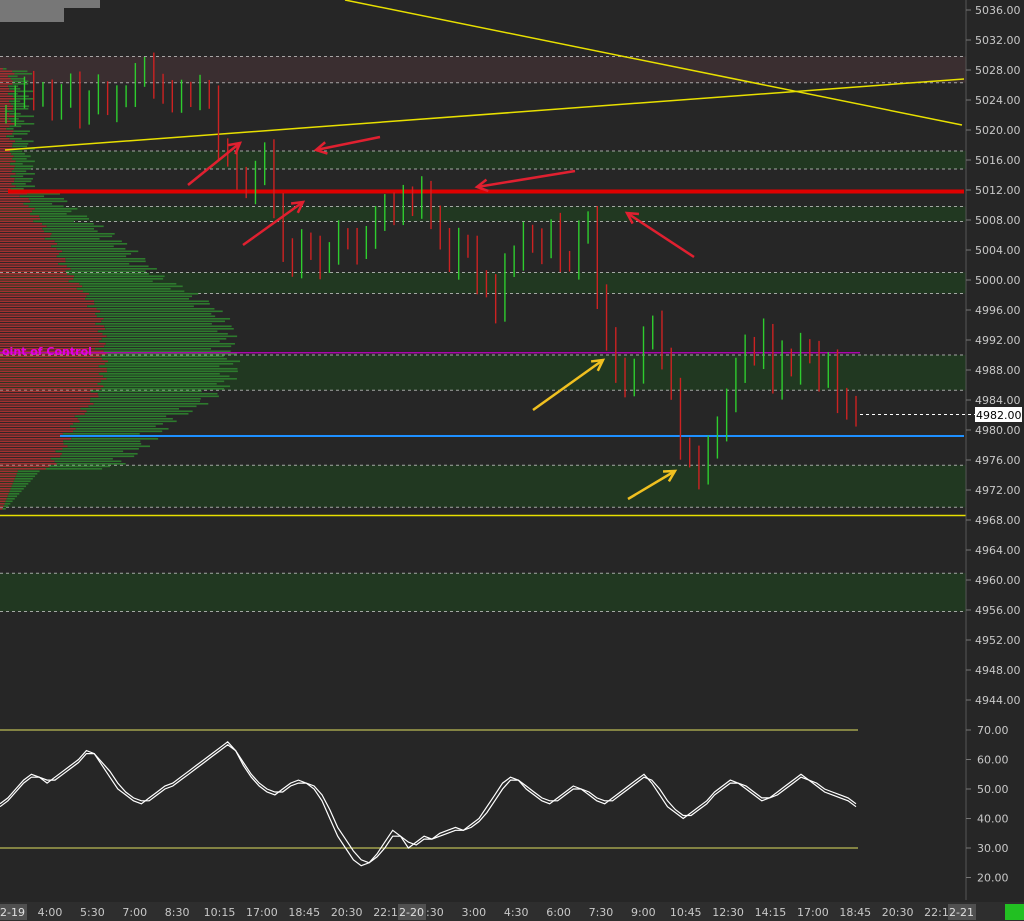 The height and width of the screenshot is (921, 1024). What do you see at coordinates (998, 370) in the screenshot?
I see `price-tick-label-12: 4988.00` at bounding box center [998, 370].